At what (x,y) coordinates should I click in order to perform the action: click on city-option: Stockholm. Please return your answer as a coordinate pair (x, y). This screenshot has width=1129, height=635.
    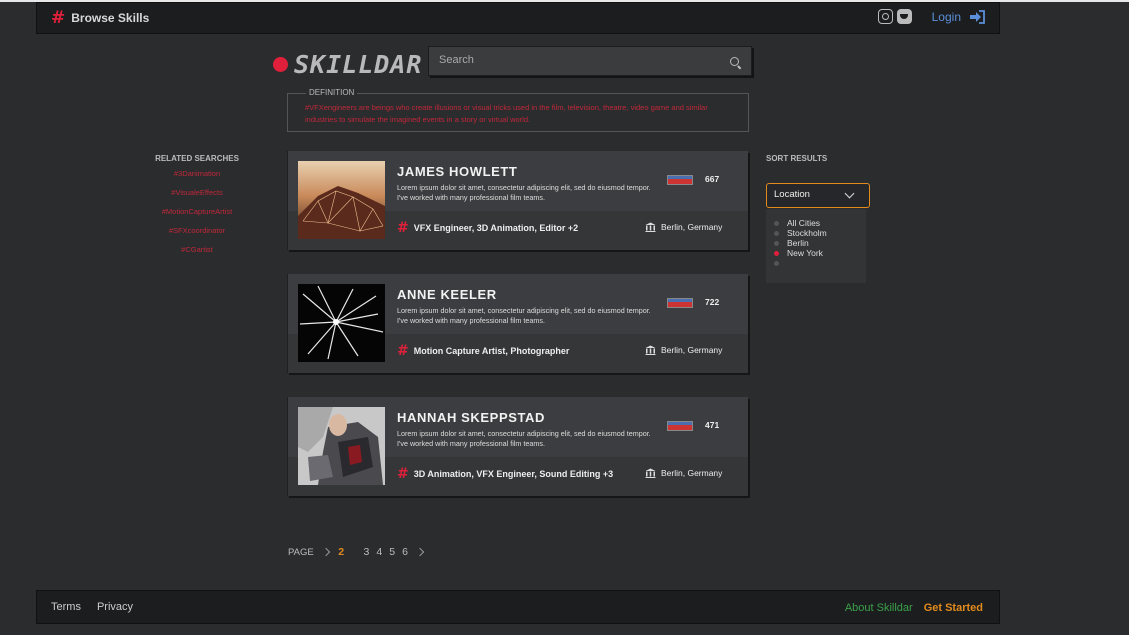
    Looking at the image, I should click on (816, 233).